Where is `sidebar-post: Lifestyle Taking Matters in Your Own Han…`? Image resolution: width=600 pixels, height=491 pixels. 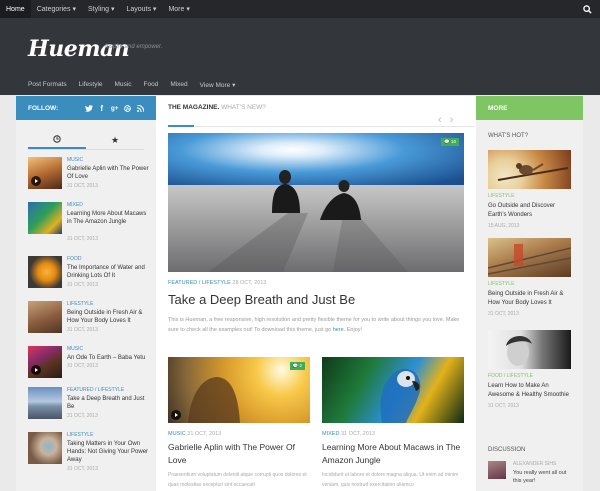
sidebar-post: Lifestyle Taking Matters in Your Own Han… is located at coordinates (90, 452).